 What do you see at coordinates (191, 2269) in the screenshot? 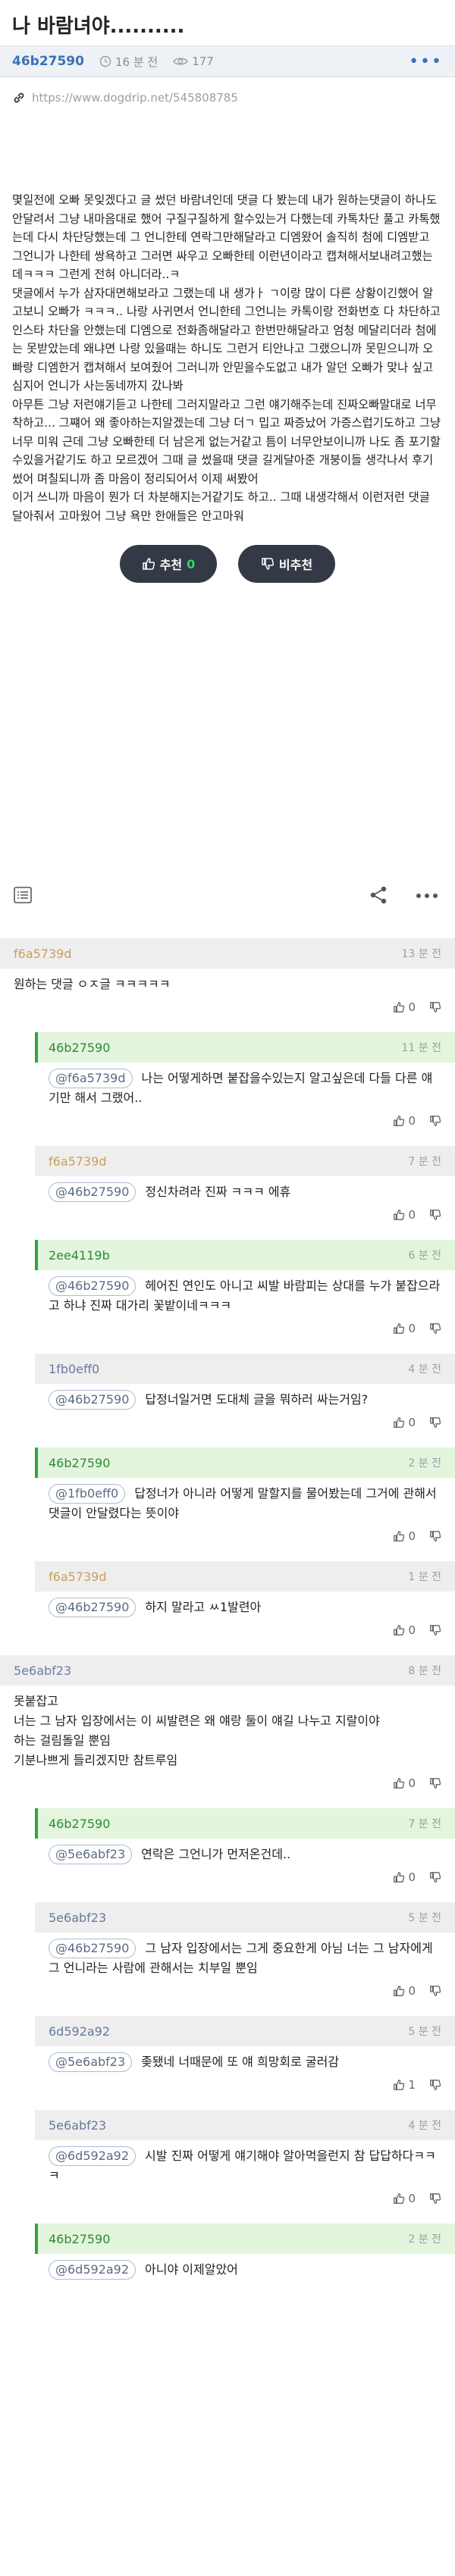
I see `comment-text: 아니야 이제알았어` at bounding box center [191, 2269].